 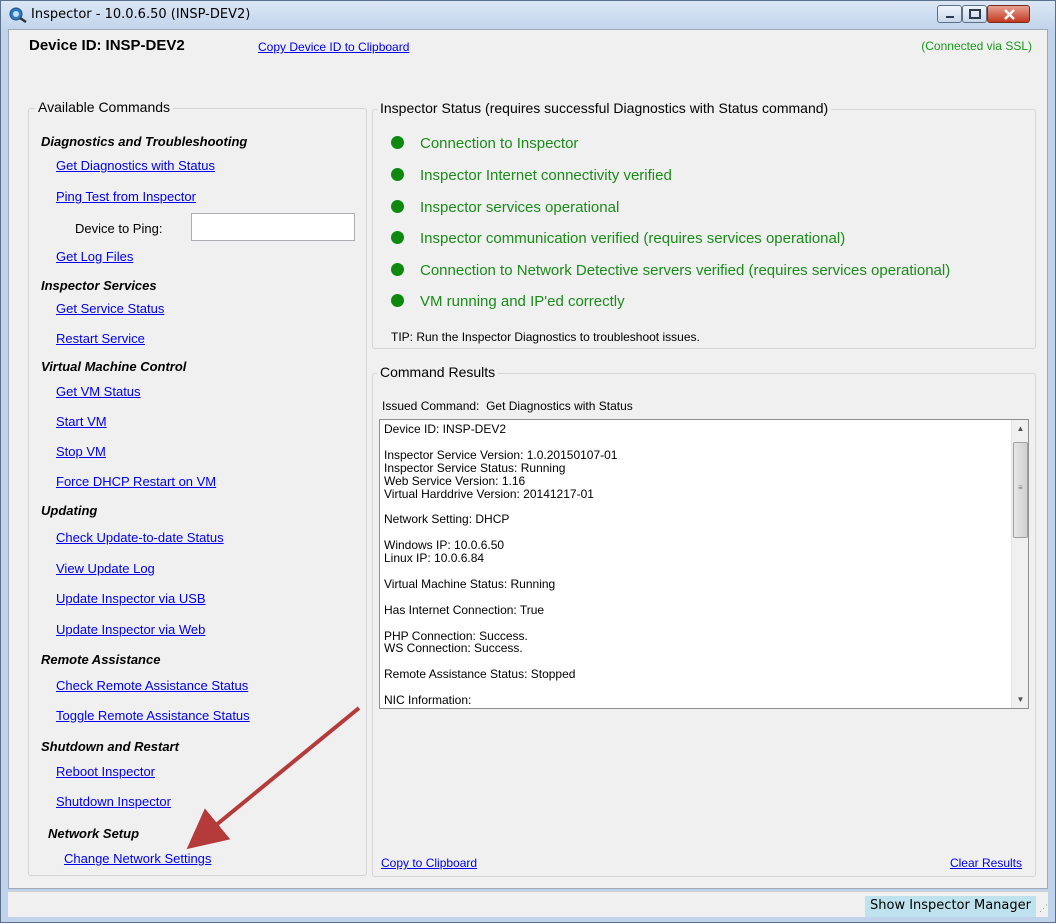 I want to click on issued-command-value: Get Diagnostics with Status, so click(x=559, y=406).